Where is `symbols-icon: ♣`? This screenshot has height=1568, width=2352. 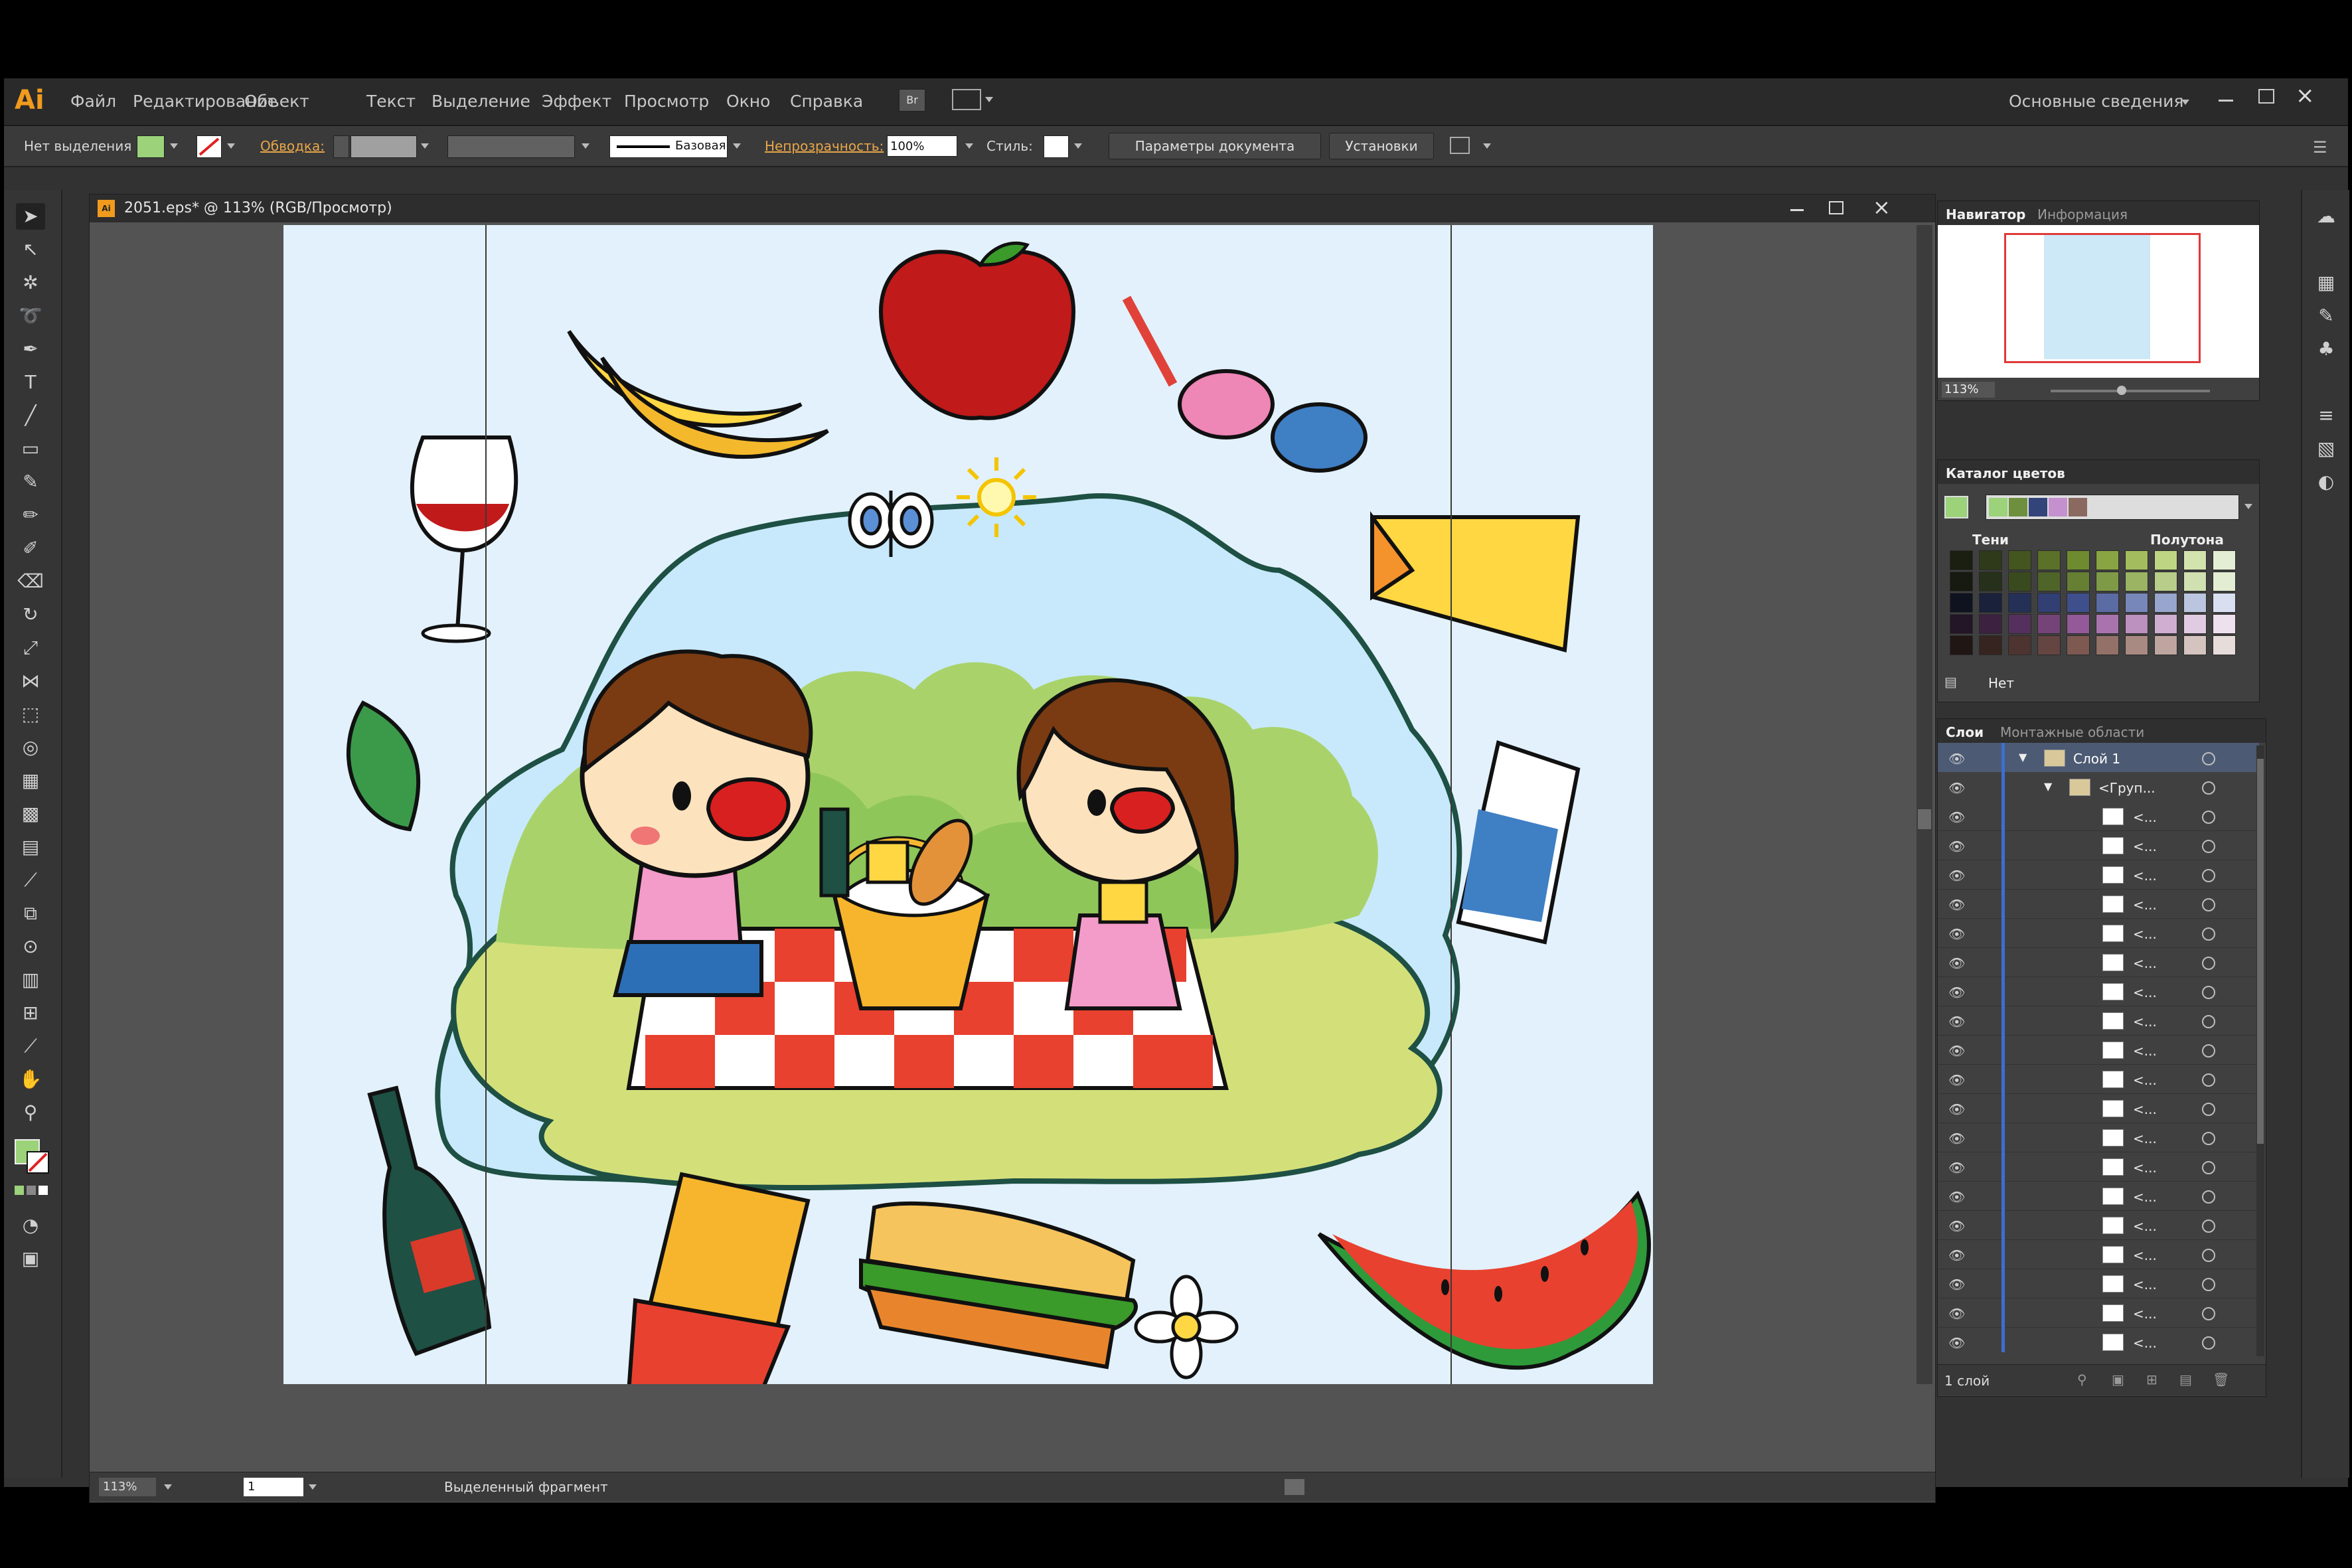 symbols-icon: ♣ is located at coordinates (2326, 349).